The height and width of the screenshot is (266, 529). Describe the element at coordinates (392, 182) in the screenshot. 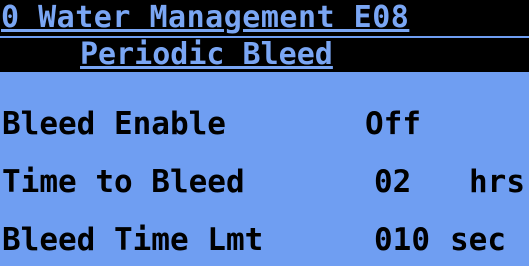

I see `setting-value: 02` at that location.